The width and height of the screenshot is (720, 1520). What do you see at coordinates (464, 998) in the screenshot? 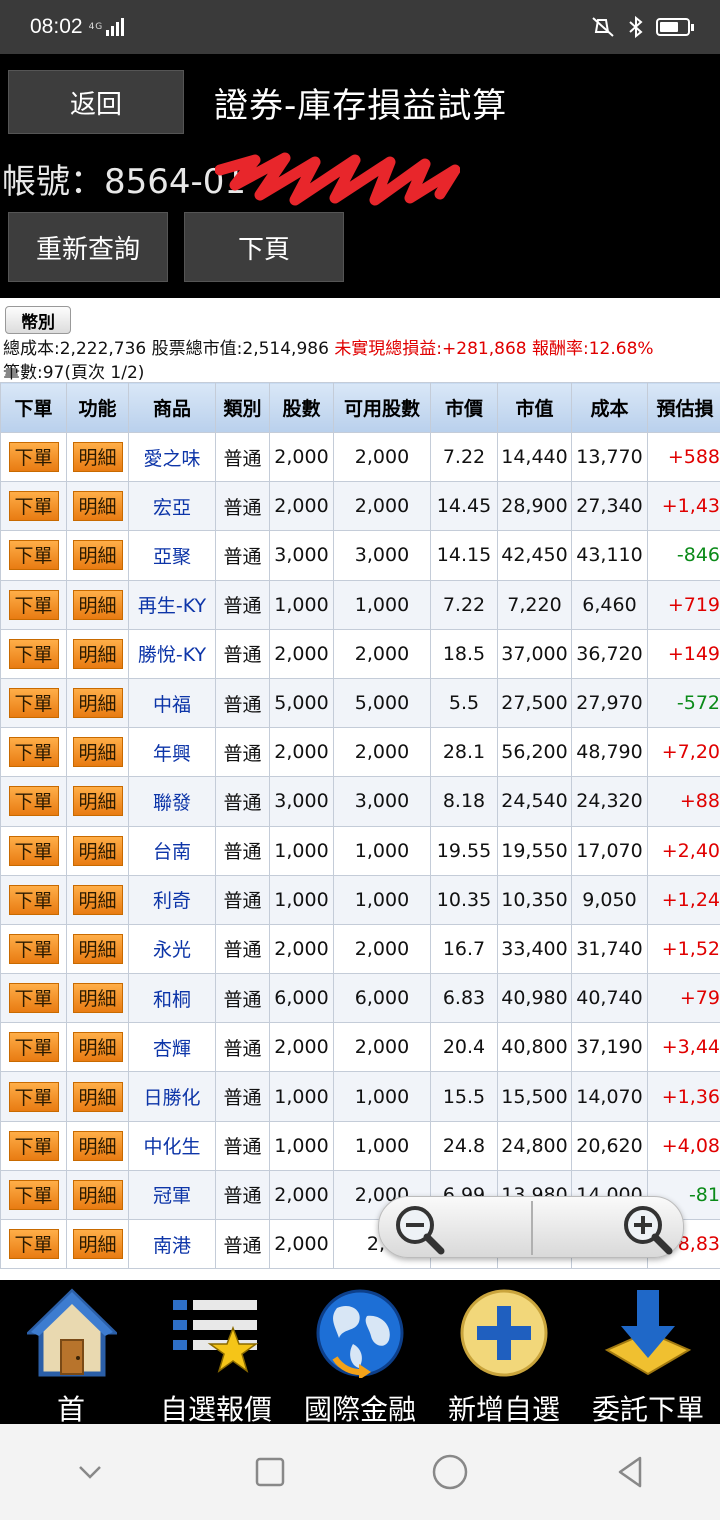
I see `cell-price: 6.83` at bounding box center [464, 998].